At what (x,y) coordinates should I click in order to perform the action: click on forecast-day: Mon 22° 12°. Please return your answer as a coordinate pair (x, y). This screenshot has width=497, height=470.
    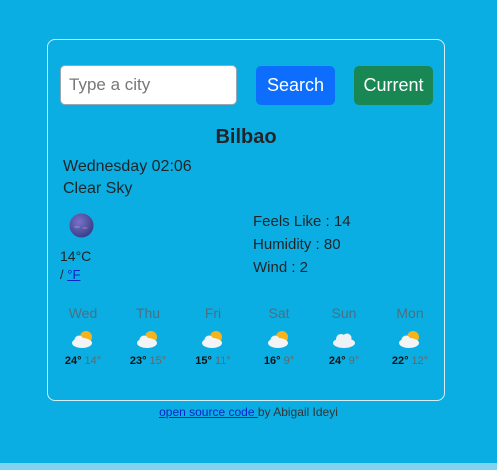
    Looking at the image, I should click on (410, 336).